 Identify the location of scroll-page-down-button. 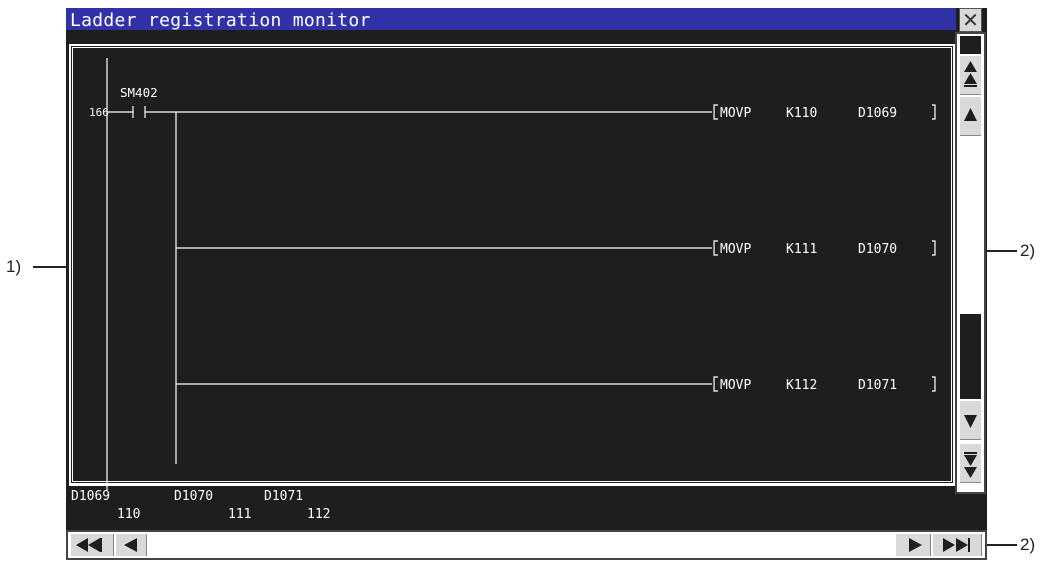
(970, 463).